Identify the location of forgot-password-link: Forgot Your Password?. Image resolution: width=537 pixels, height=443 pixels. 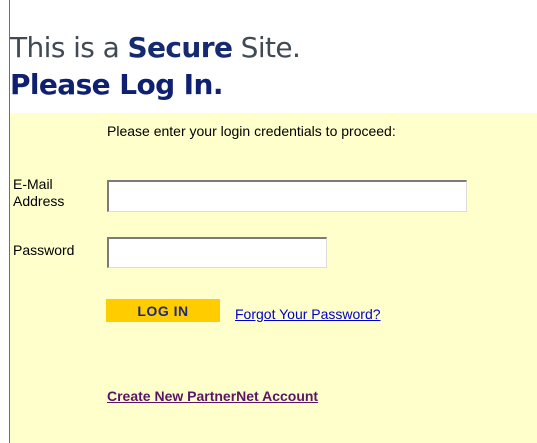
(308, 314).